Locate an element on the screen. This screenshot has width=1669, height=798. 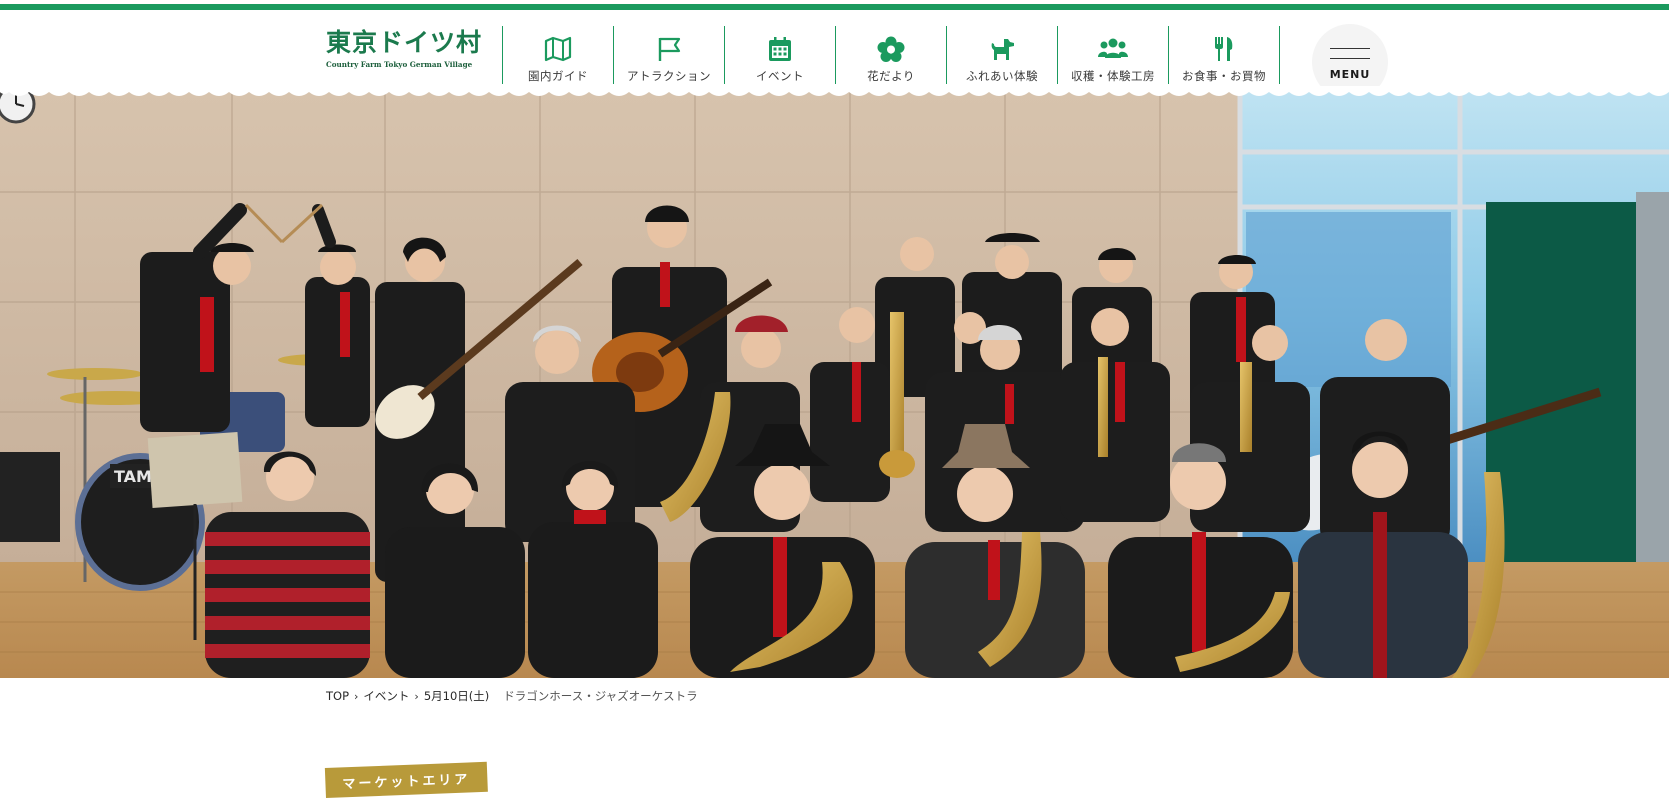
nav-item-event: イベント is located at coordinates (779, 55).